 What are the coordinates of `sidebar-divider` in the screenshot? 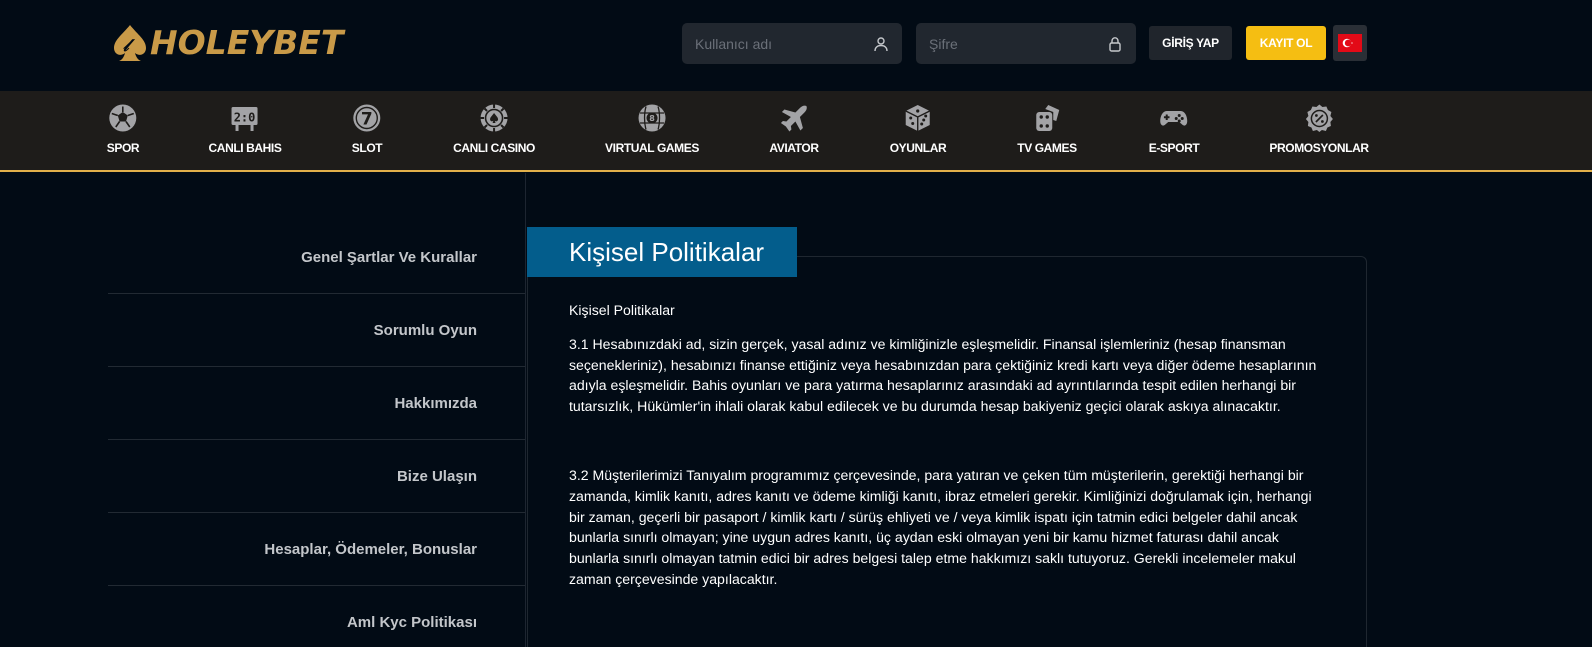 It's located at (525, 410).